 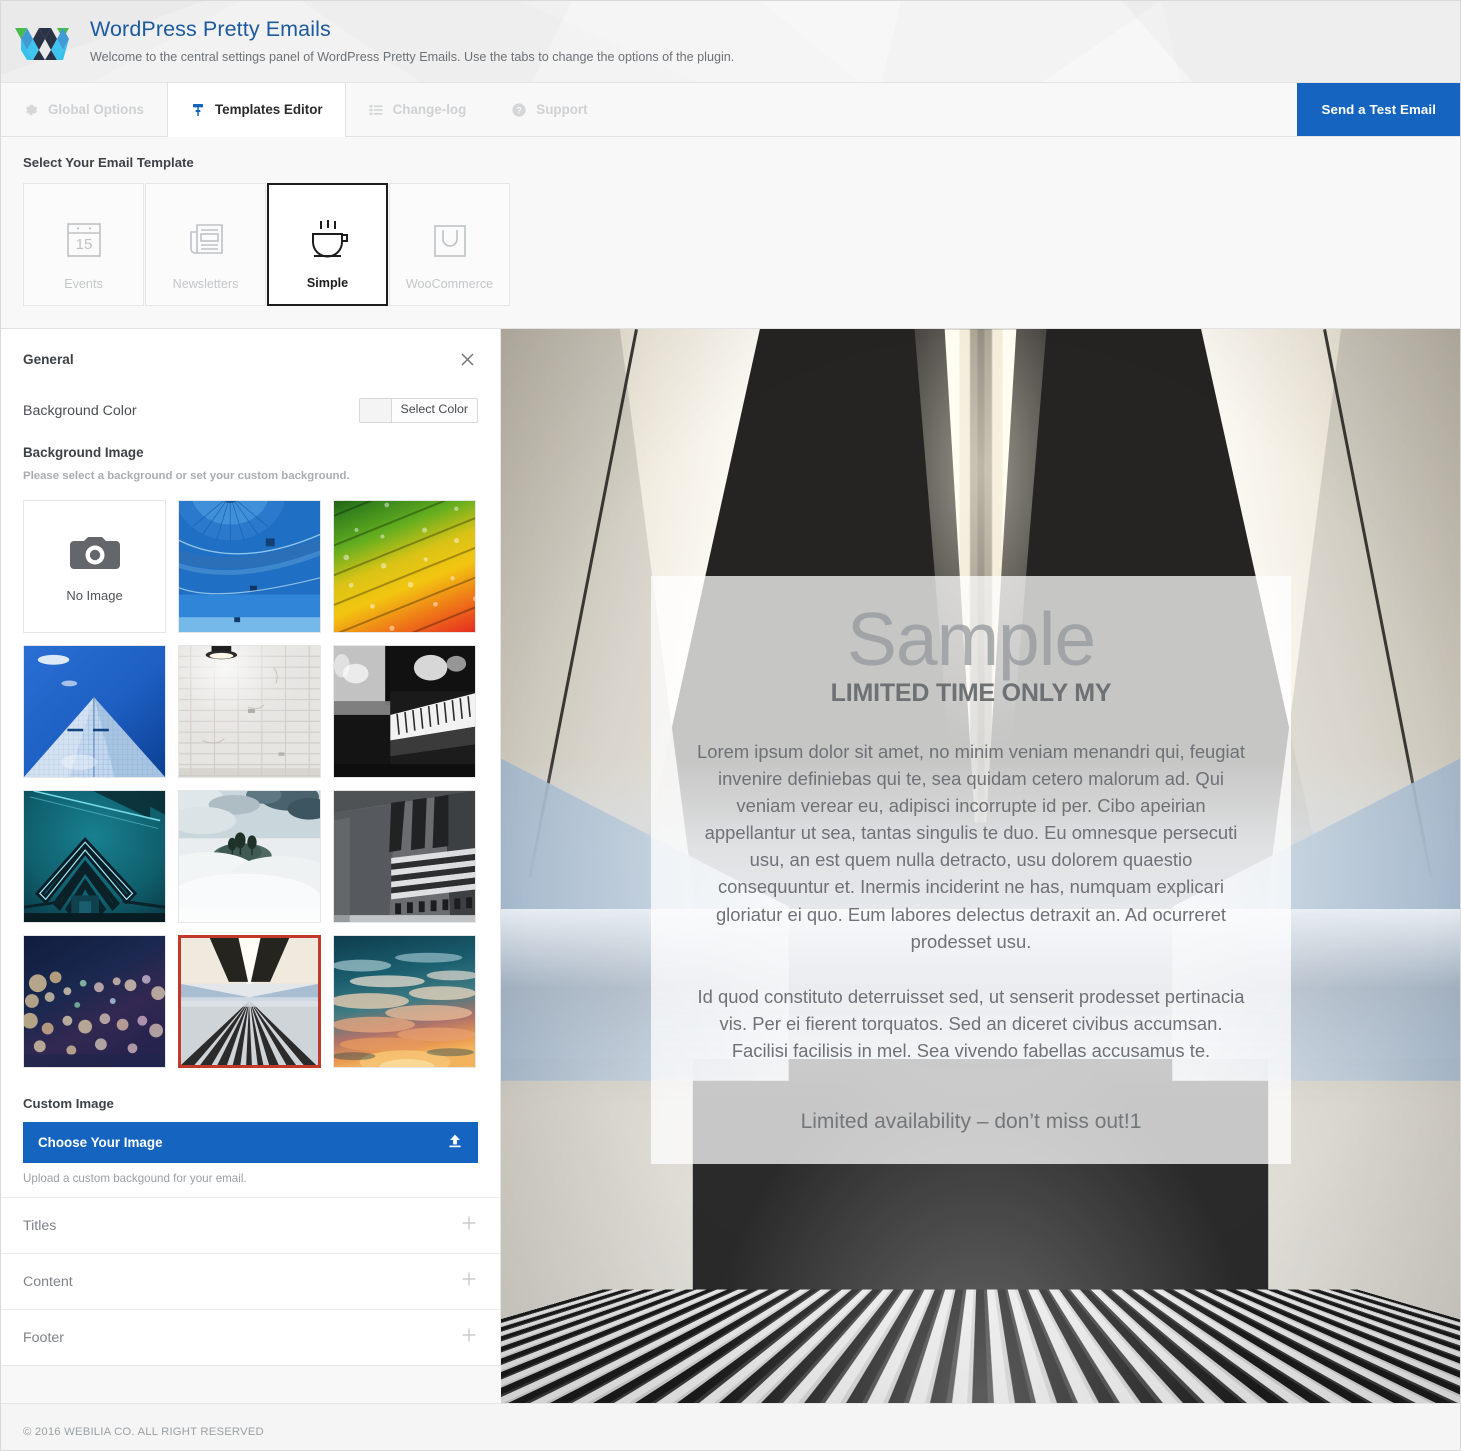 What do you see at coordinates (328, 239) in the screenshot?
I see `coffee-cup-icon` at bounding box center [328, 239].